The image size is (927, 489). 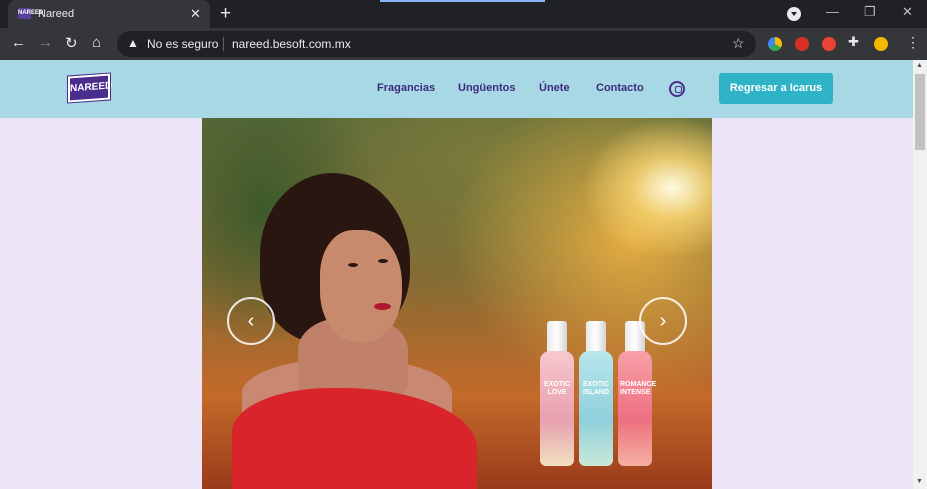 What do you see at coordinates (557, 388) in the screenshot?
I see `bottle-label: EXOTIC LOVE` at bounding box center [557, 388].